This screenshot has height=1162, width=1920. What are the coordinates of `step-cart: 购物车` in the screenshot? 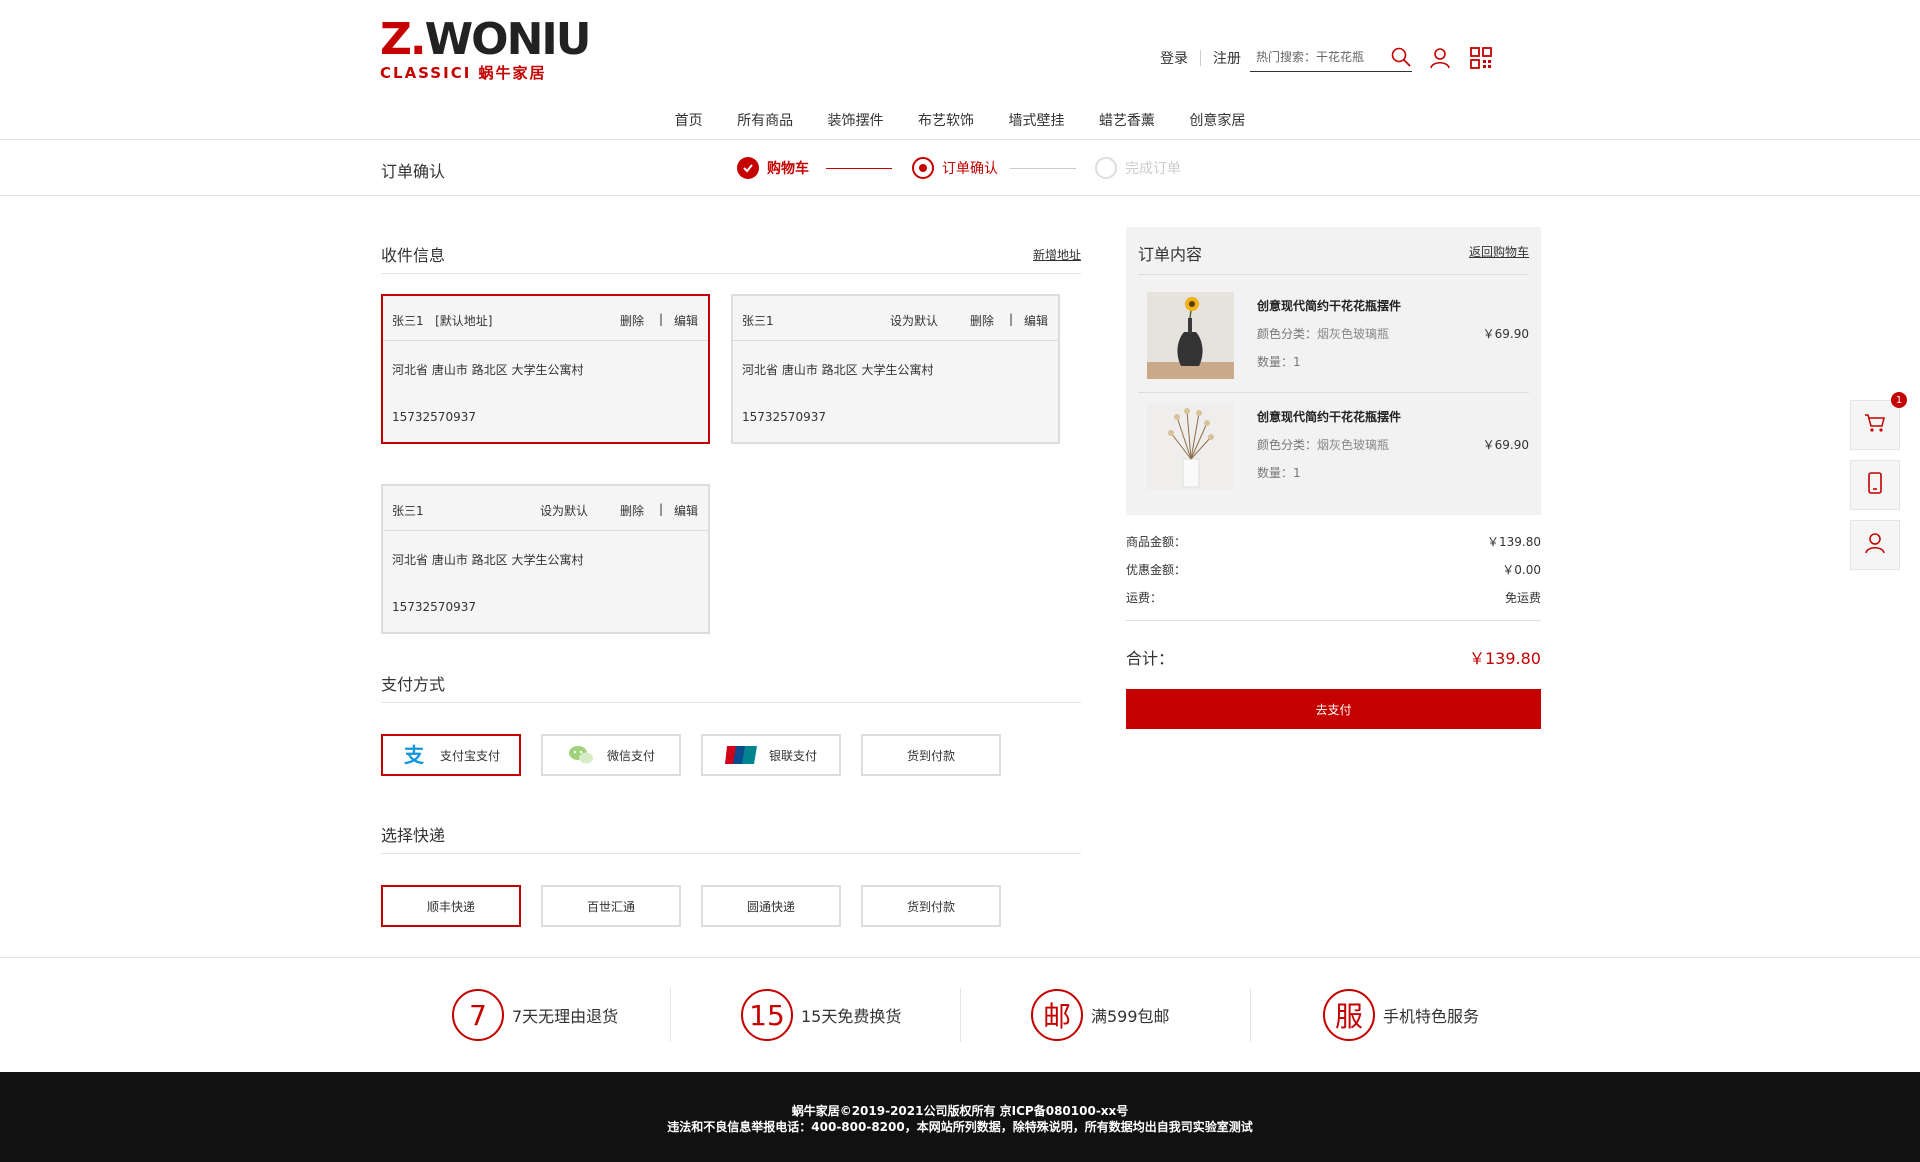 It's located at (773, 168).